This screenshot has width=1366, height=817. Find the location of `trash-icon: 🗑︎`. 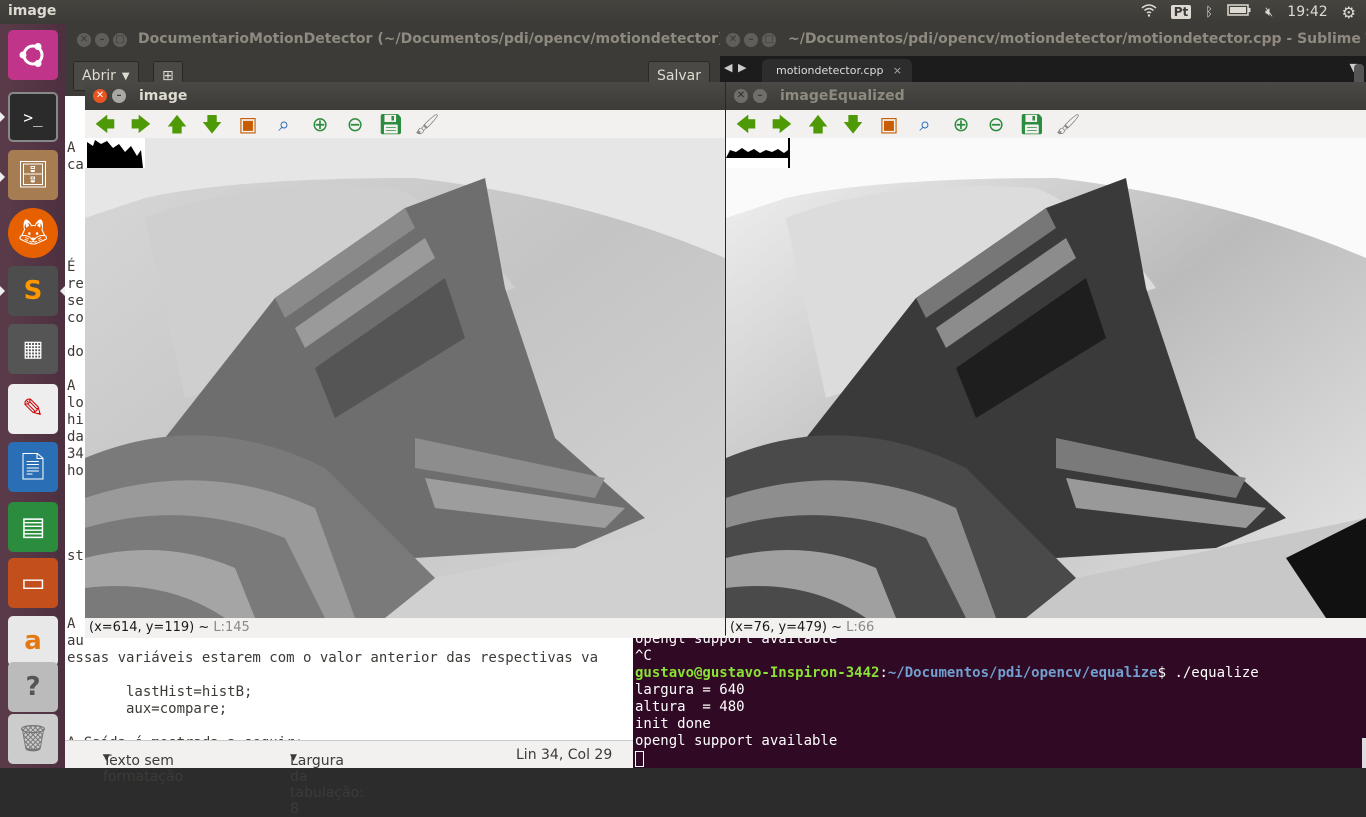

trash-icon: 🗑︎ is located at coordinates (33, 739).